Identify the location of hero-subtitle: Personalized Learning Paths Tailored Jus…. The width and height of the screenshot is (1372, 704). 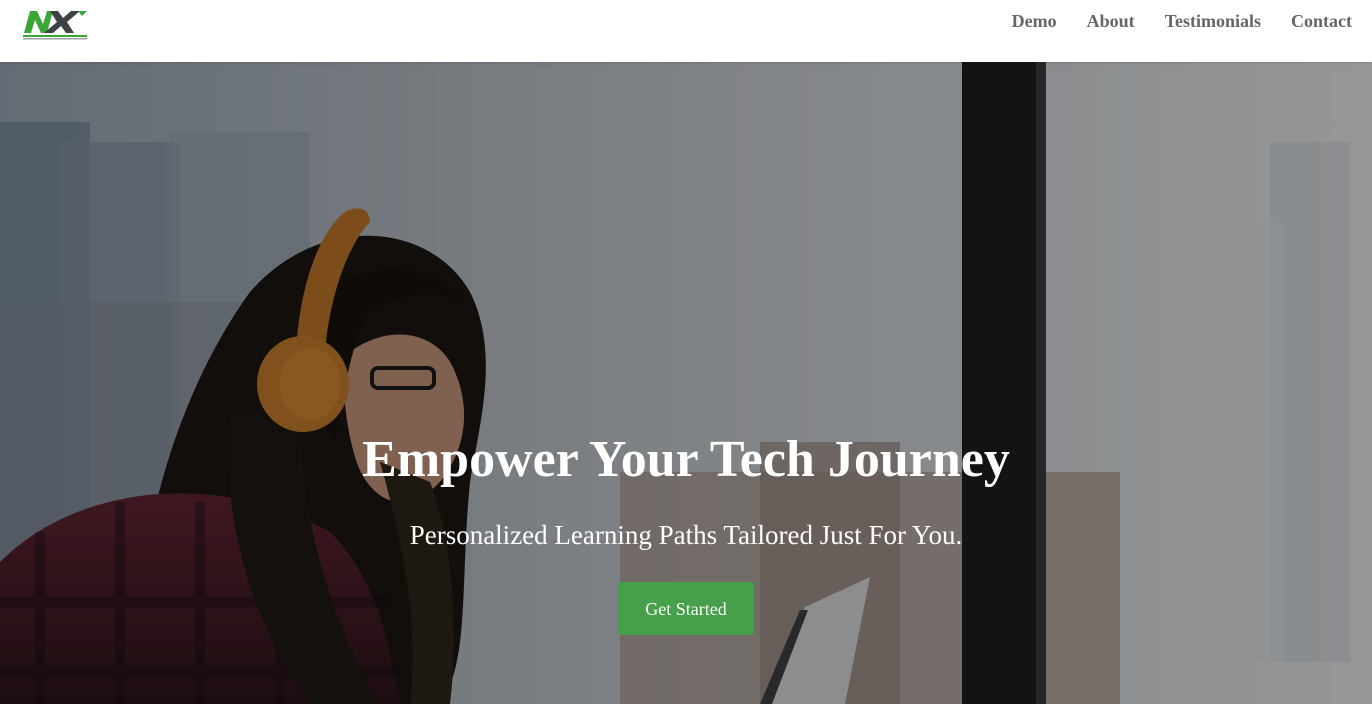
(686, 535).